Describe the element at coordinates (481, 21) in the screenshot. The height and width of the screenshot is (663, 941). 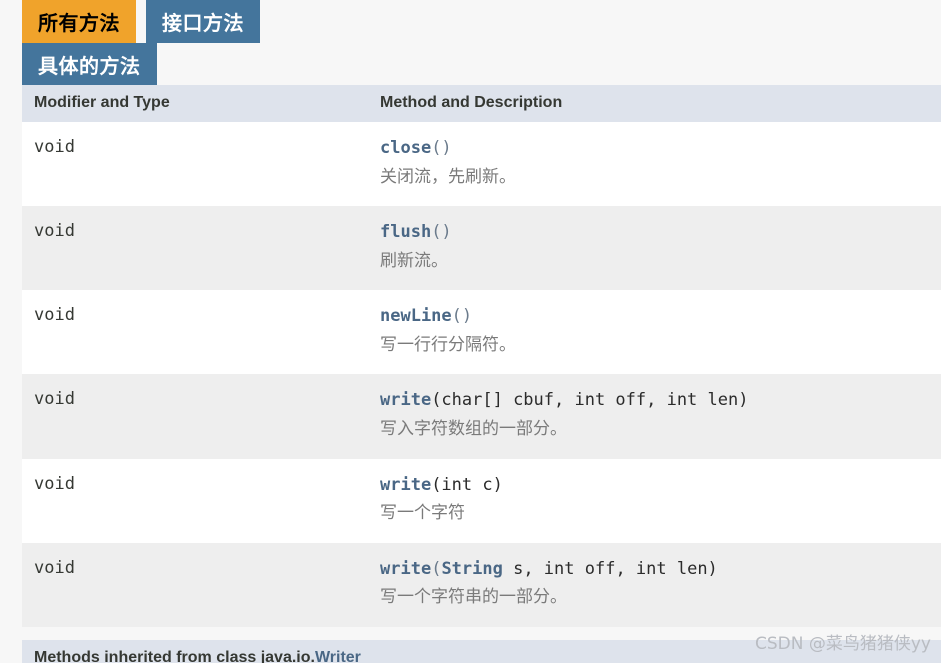
I see `tab-row-primary: 所有方法 接口方法` at that location.